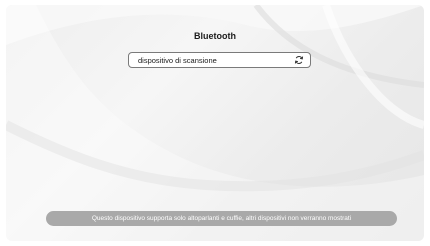 Image resolution: width=430 pixels, height=246 pixels. I want to click on scan-devices-button: dispositivo di scansione, so click(219, 60).